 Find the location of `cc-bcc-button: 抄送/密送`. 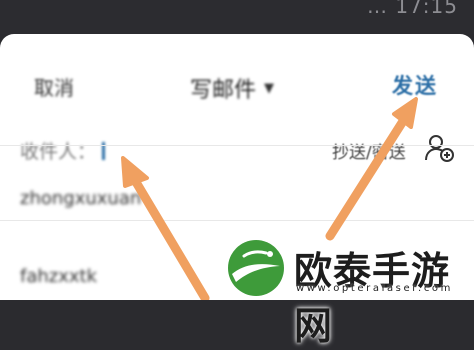

cc-bcc-button: 抄送/密送 is located at coordinates (369, 150).